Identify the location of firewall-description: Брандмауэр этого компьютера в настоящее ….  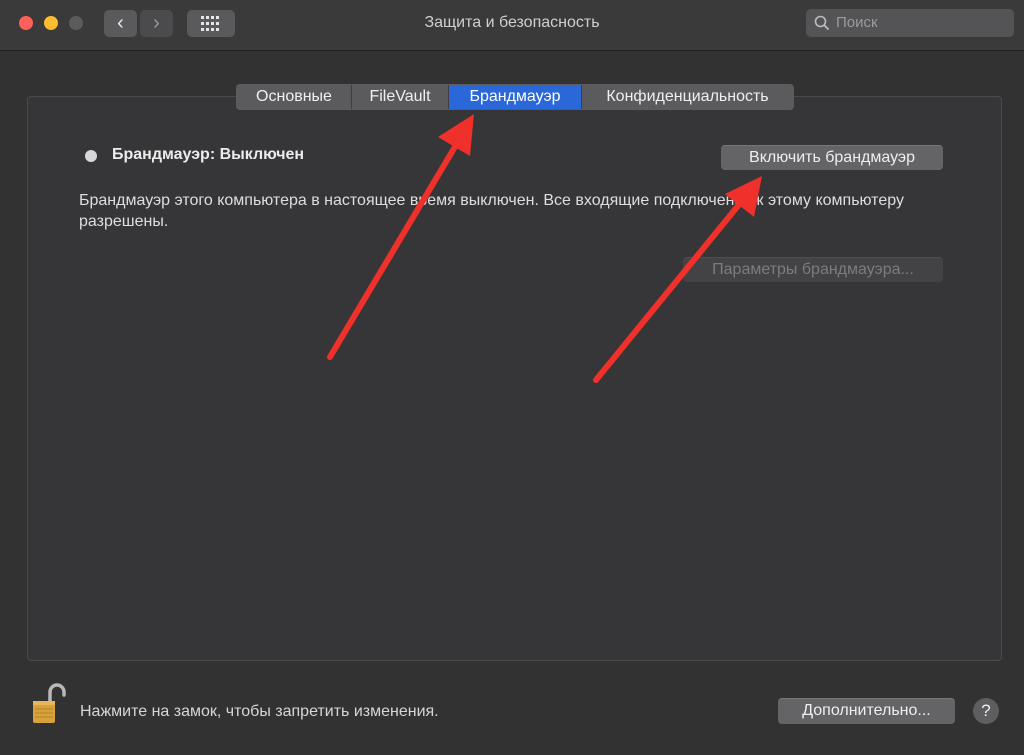
(491, 211).